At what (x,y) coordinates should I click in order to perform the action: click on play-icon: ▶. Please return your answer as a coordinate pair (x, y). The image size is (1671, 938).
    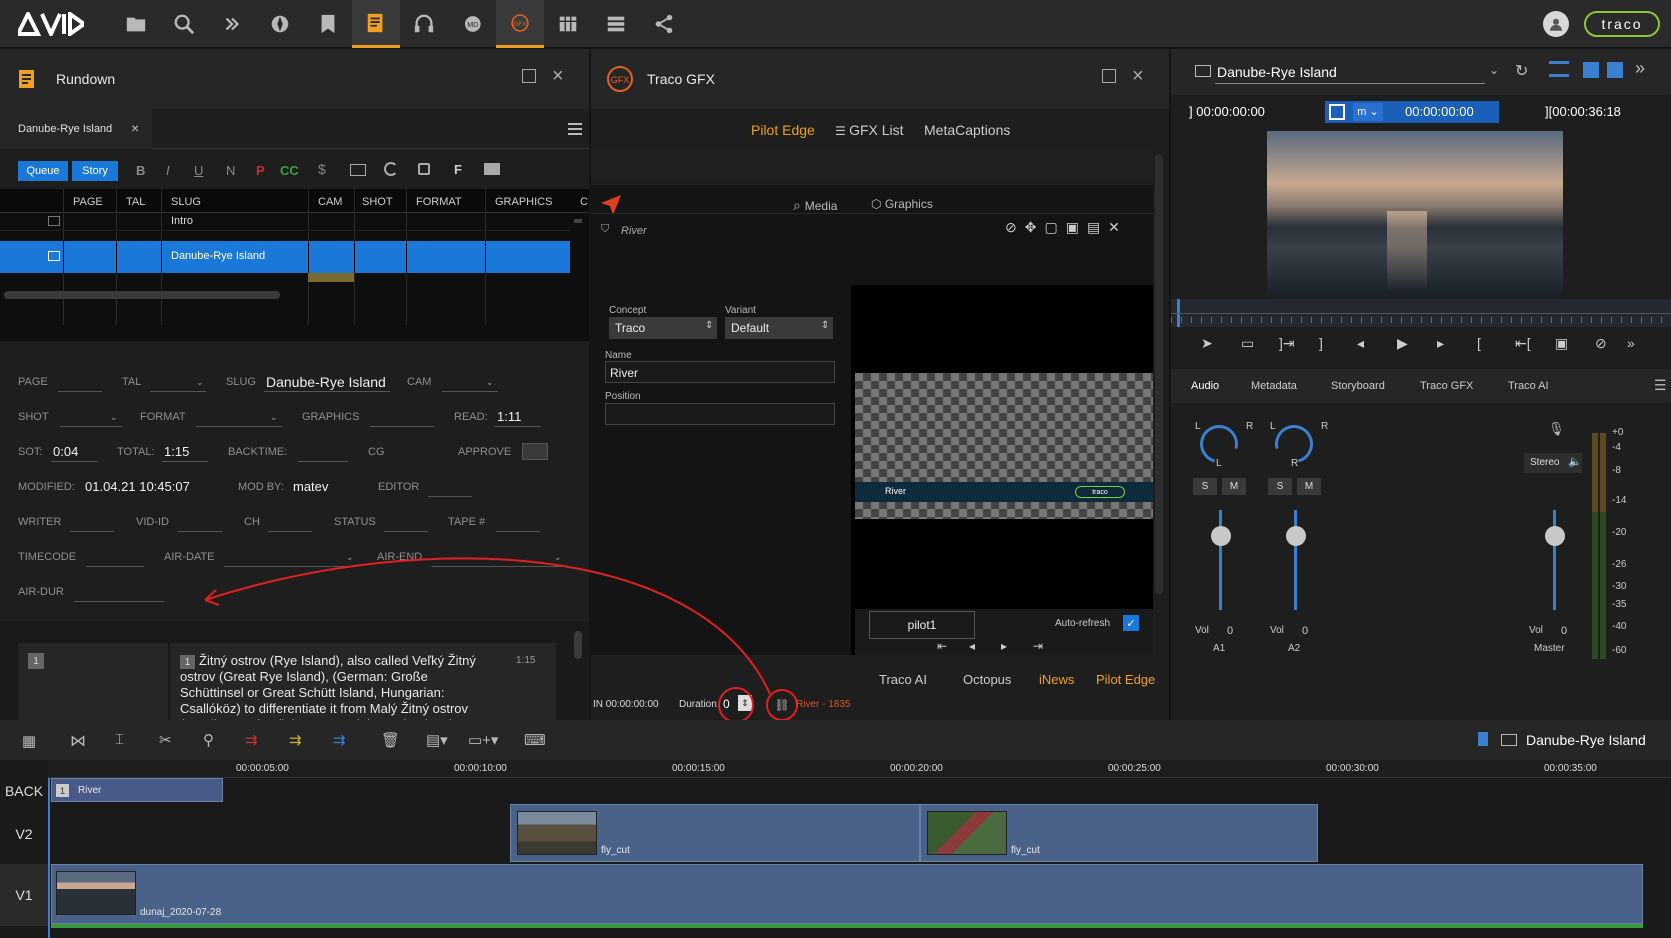
    Looking at the image, I should click on (1402, 343).